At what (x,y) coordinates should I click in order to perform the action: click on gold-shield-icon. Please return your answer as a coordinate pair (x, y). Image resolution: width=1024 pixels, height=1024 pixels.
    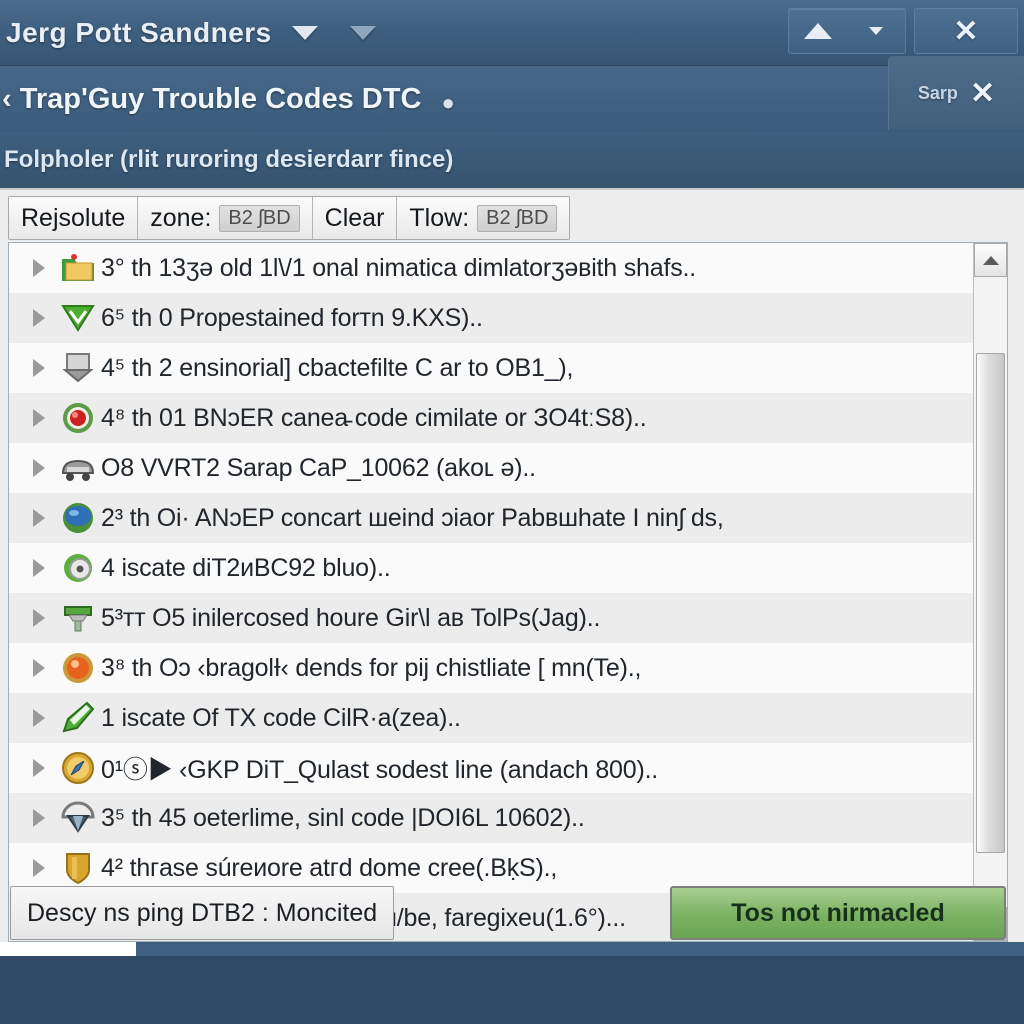
    Looking at the image, I should click on (78, 868).